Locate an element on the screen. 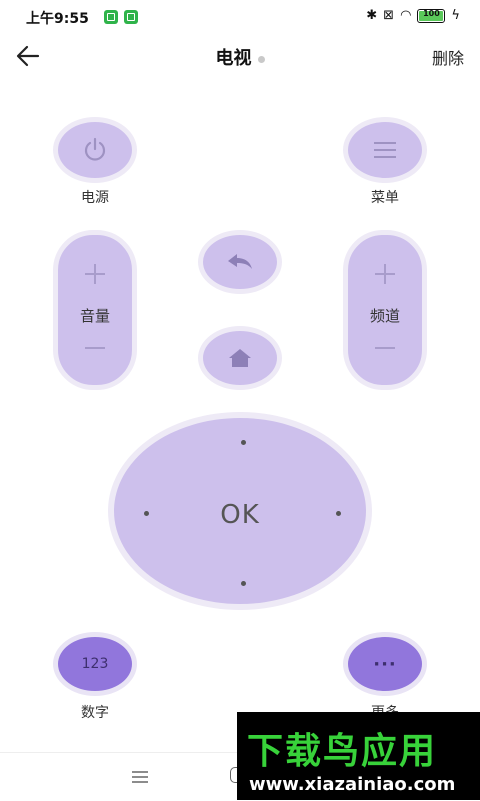 The width and height of the screenshot is (480, 801). watermark-url: www.xiazainiao.com is located at coordinates (352, 784).